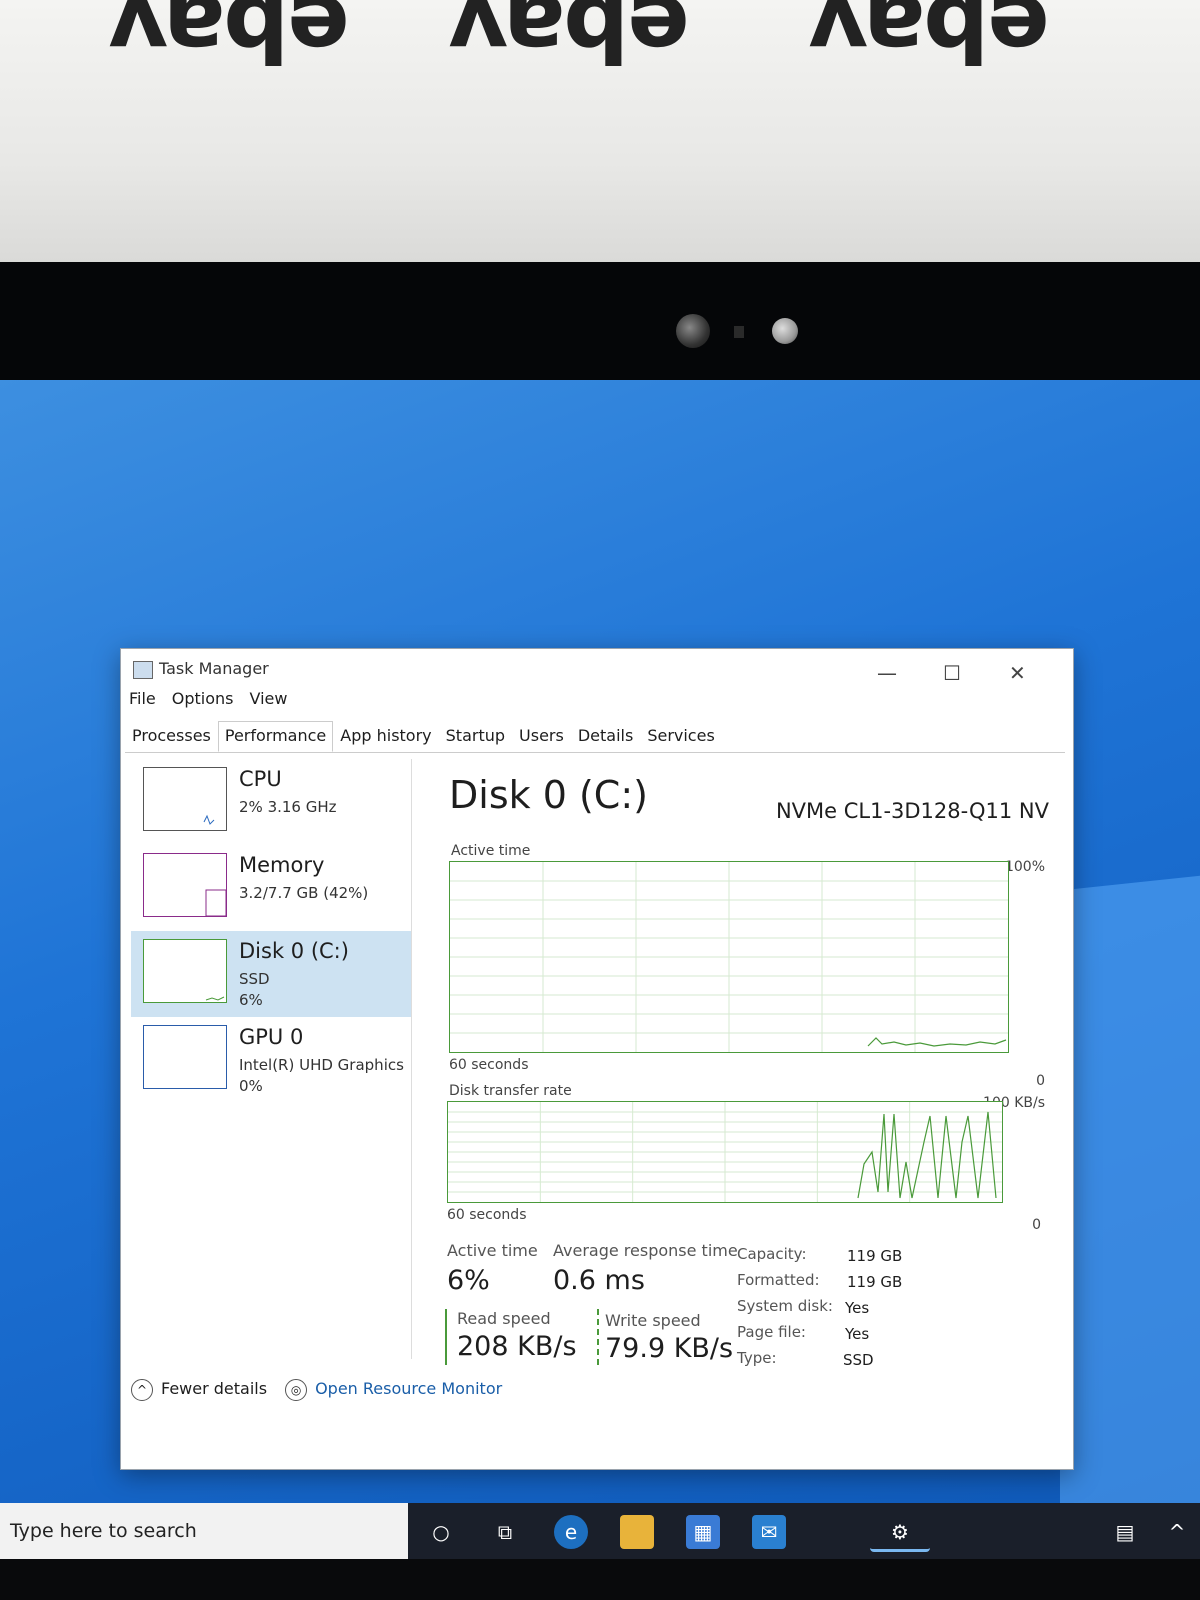 The width and height of the screenshot is (1200, 1600). What do you see at coordinates (409, 1388) in the screenshot?
I see `resource-monitor-label: Open Resource Monitor` at bounding box center [409, 1388].